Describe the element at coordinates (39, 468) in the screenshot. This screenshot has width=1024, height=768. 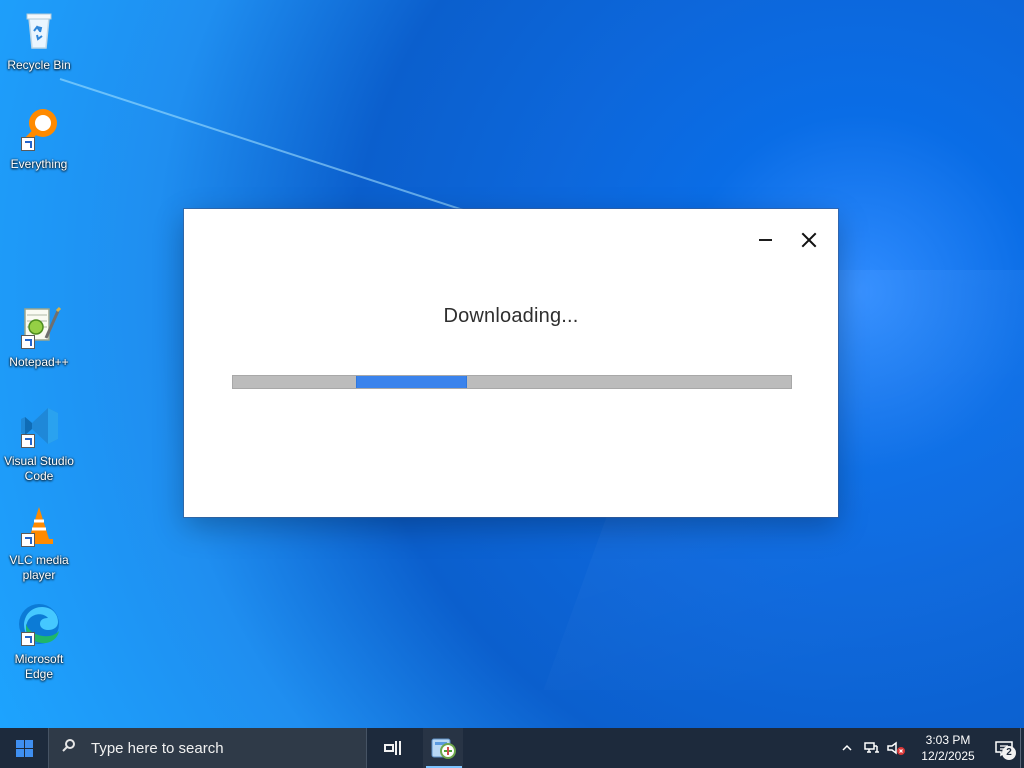
I see `desktop-icon-label: Visual Studio Code` at that location.